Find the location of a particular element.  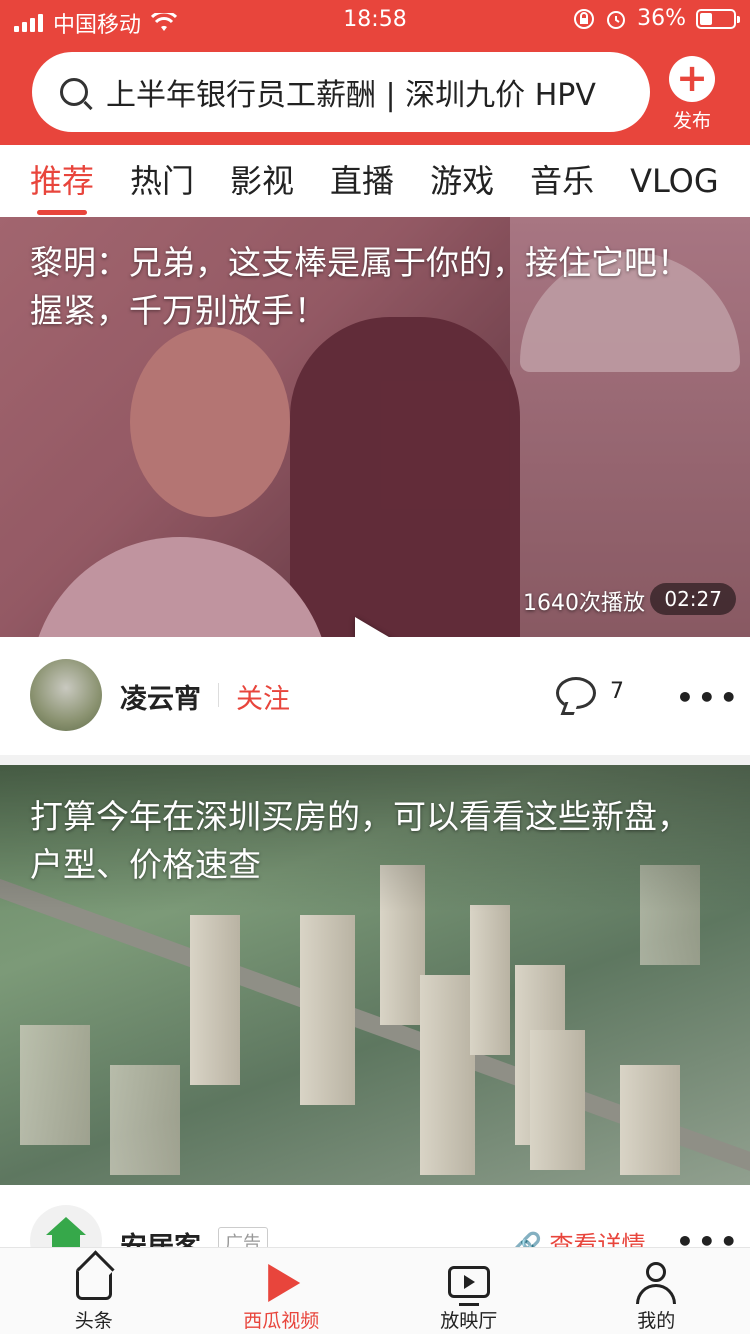

divider is located at coordinates (375, 760).